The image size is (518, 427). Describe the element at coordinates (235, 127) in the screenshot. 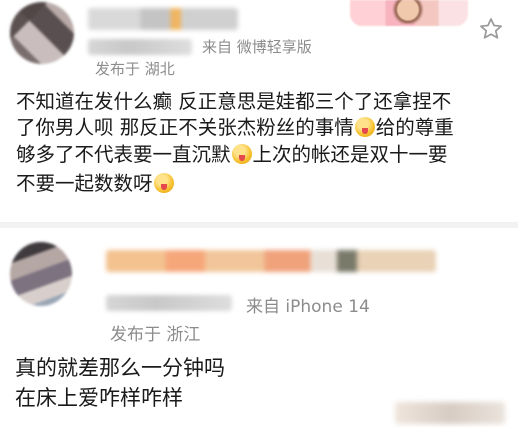

I see `comment-text-line: 了你男人呗 那反正不关张杰粉丝的事情 给的尊重` at that location.